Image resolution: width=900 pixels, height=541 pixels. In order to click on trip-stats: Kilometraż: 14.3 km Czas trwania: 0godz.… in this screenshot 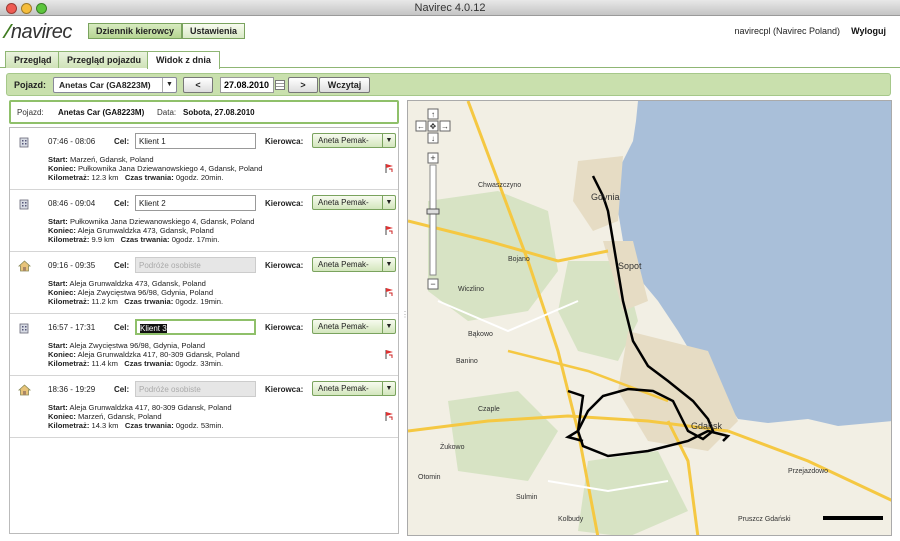, I will do `click(136, 425)`.